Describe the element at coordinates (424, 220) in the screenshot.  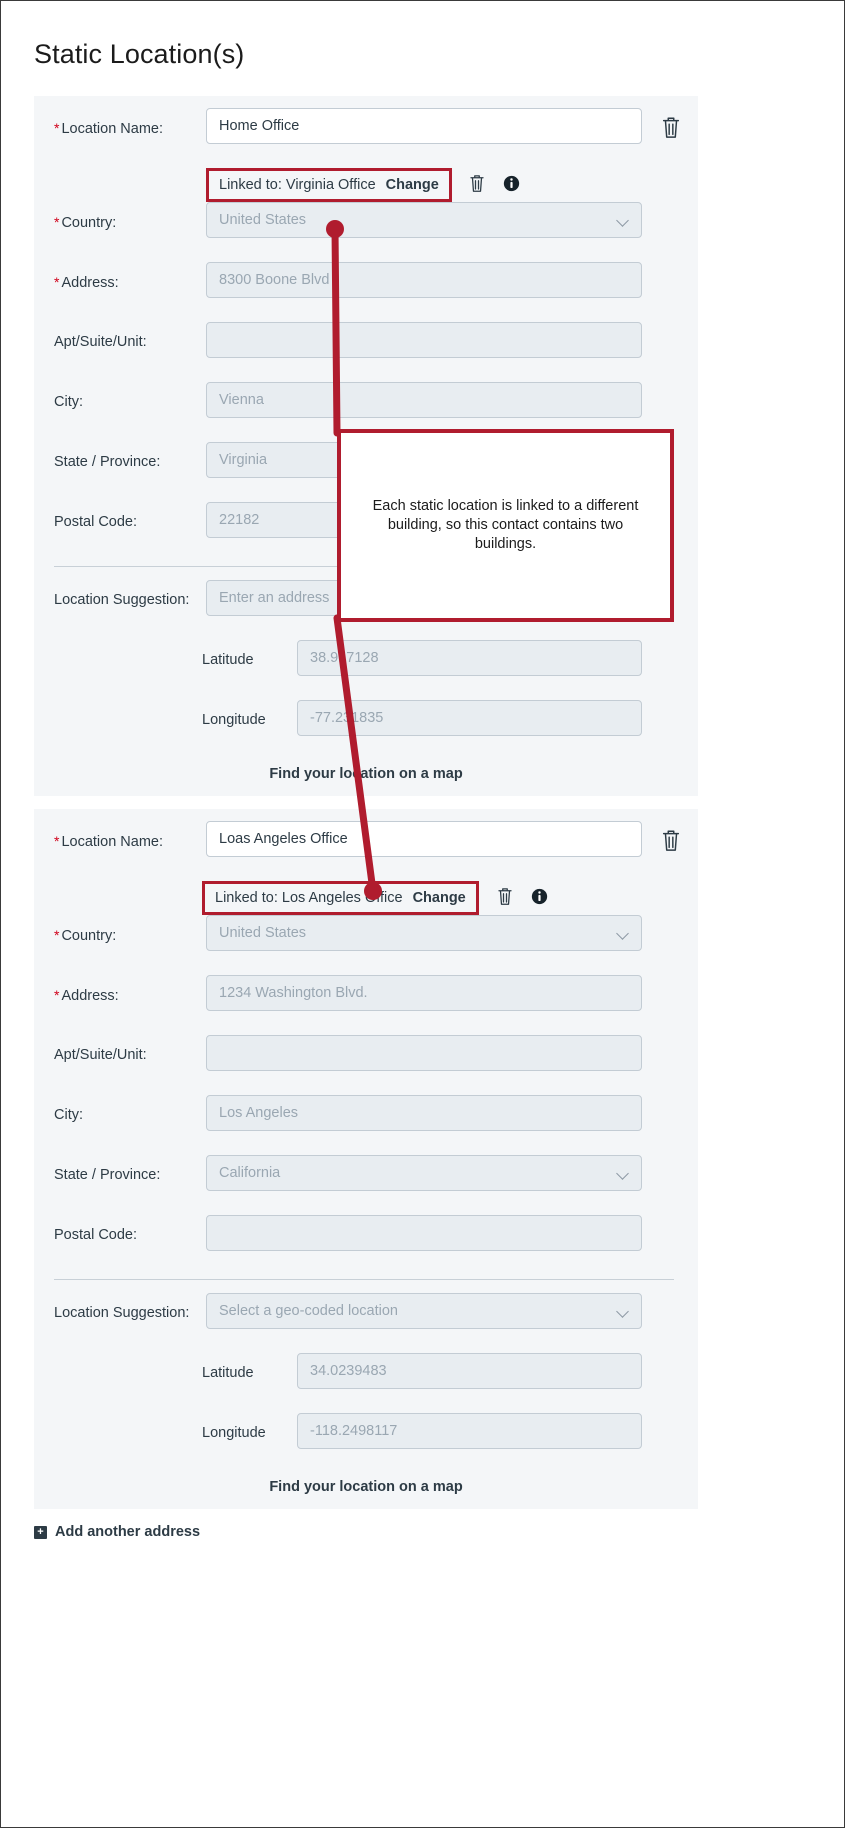
I see `select-country-1: United States` at that location.